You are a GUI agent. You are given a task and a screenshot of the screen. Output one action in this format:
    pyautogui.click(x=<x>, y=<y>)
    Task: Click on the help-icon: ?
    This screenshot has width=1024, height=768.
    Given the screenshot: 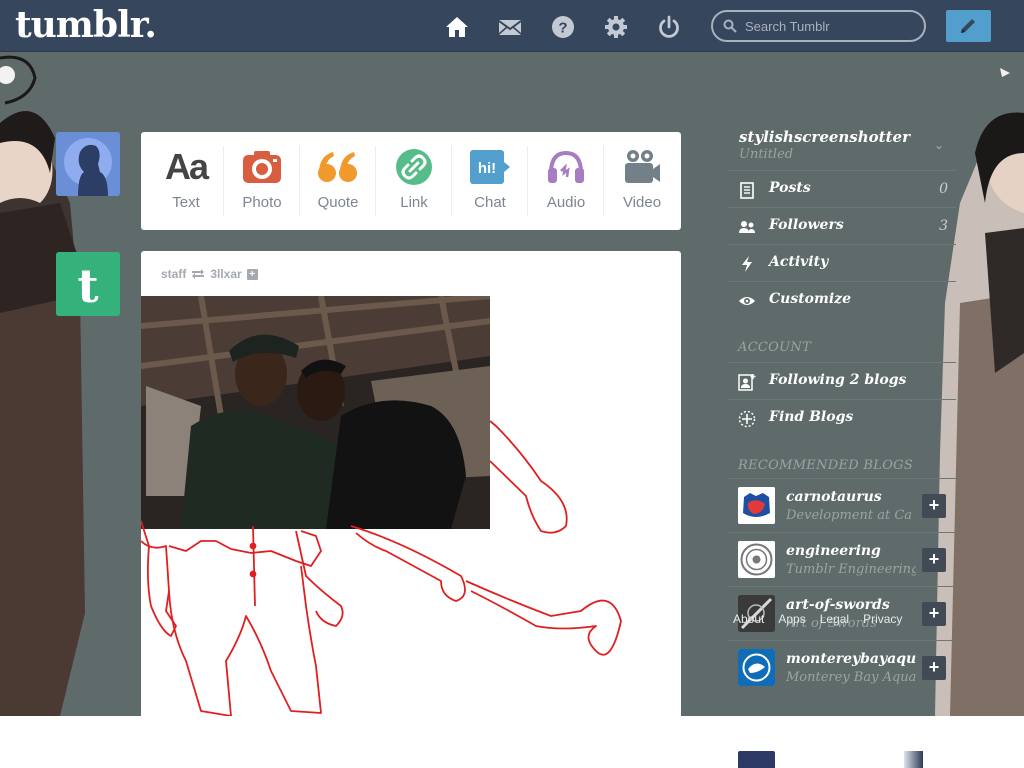 What is the action you would take?
    pyautogui.click(x=563, y=27)
    